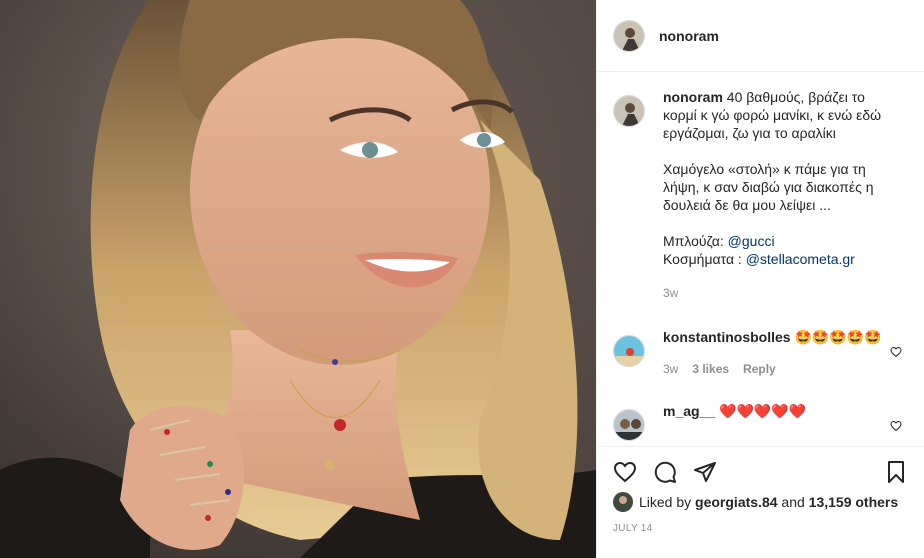  Describe the element at coordinates (670, 369) in the screenshot. I see `comment-time: 3w` at that location.